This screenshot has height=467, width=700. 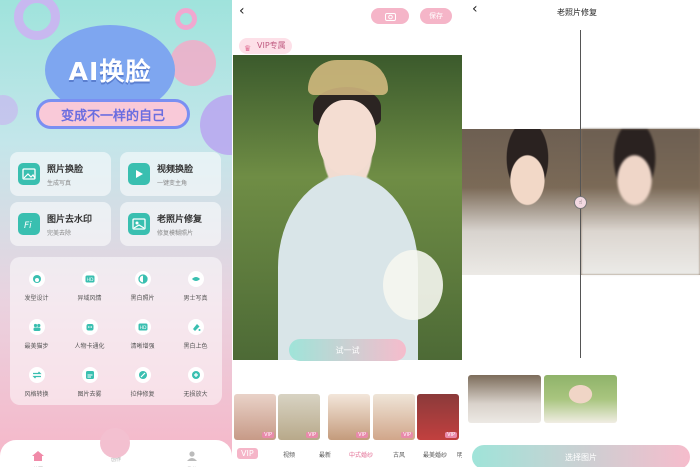 I want to click on feature-subtitle: 生成写真, so click(x=59, y=183).